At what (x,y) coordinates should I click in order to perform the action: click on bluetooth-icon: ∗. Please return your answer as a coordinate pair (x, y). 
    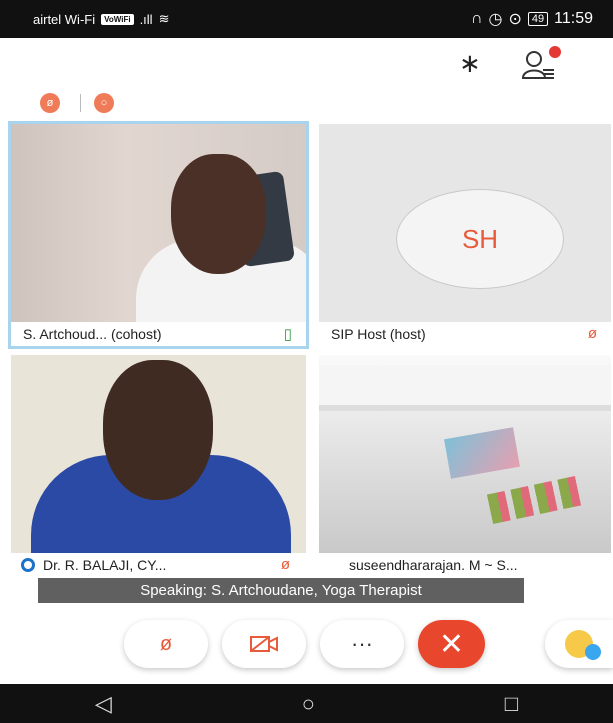
    Looking at the image, I should click on (470, 63).